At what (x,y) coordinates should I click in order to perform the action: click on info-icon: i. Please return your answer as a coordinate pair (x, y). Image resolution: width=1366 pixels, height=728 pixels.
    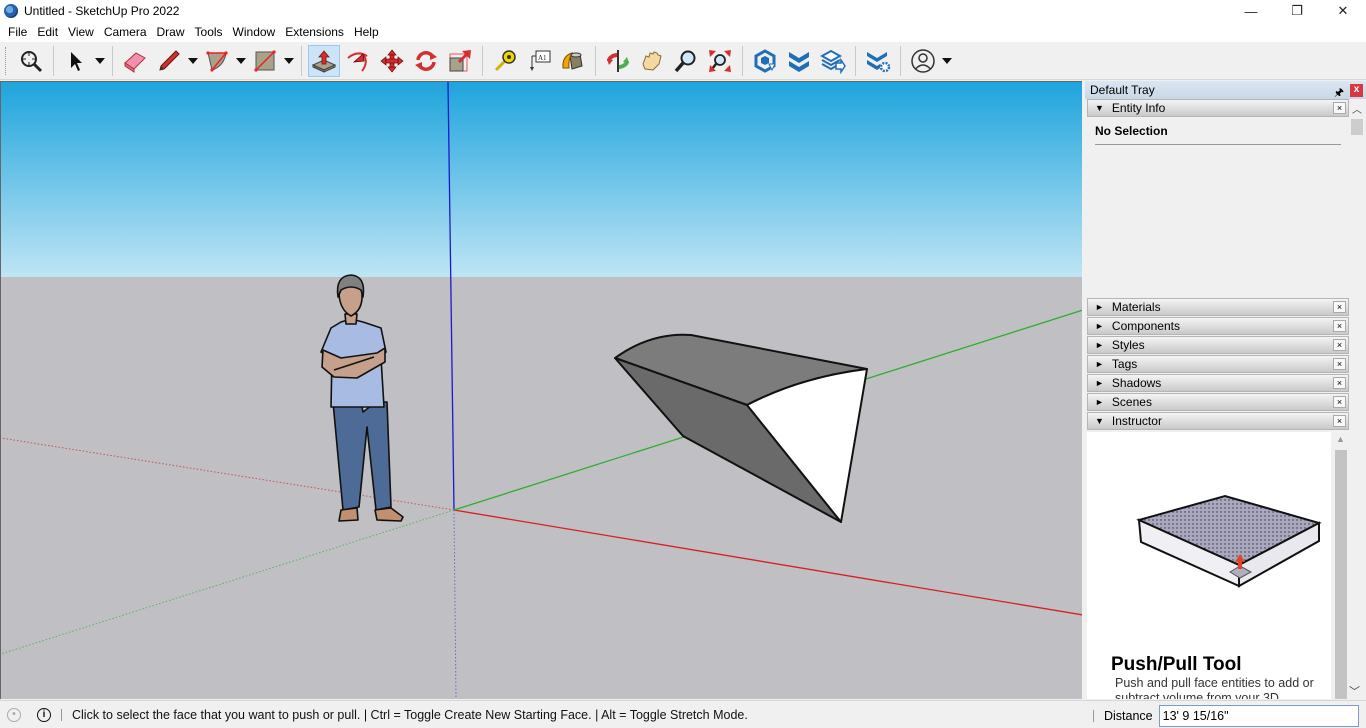
    Looking at the image, I should click on (44, 714).